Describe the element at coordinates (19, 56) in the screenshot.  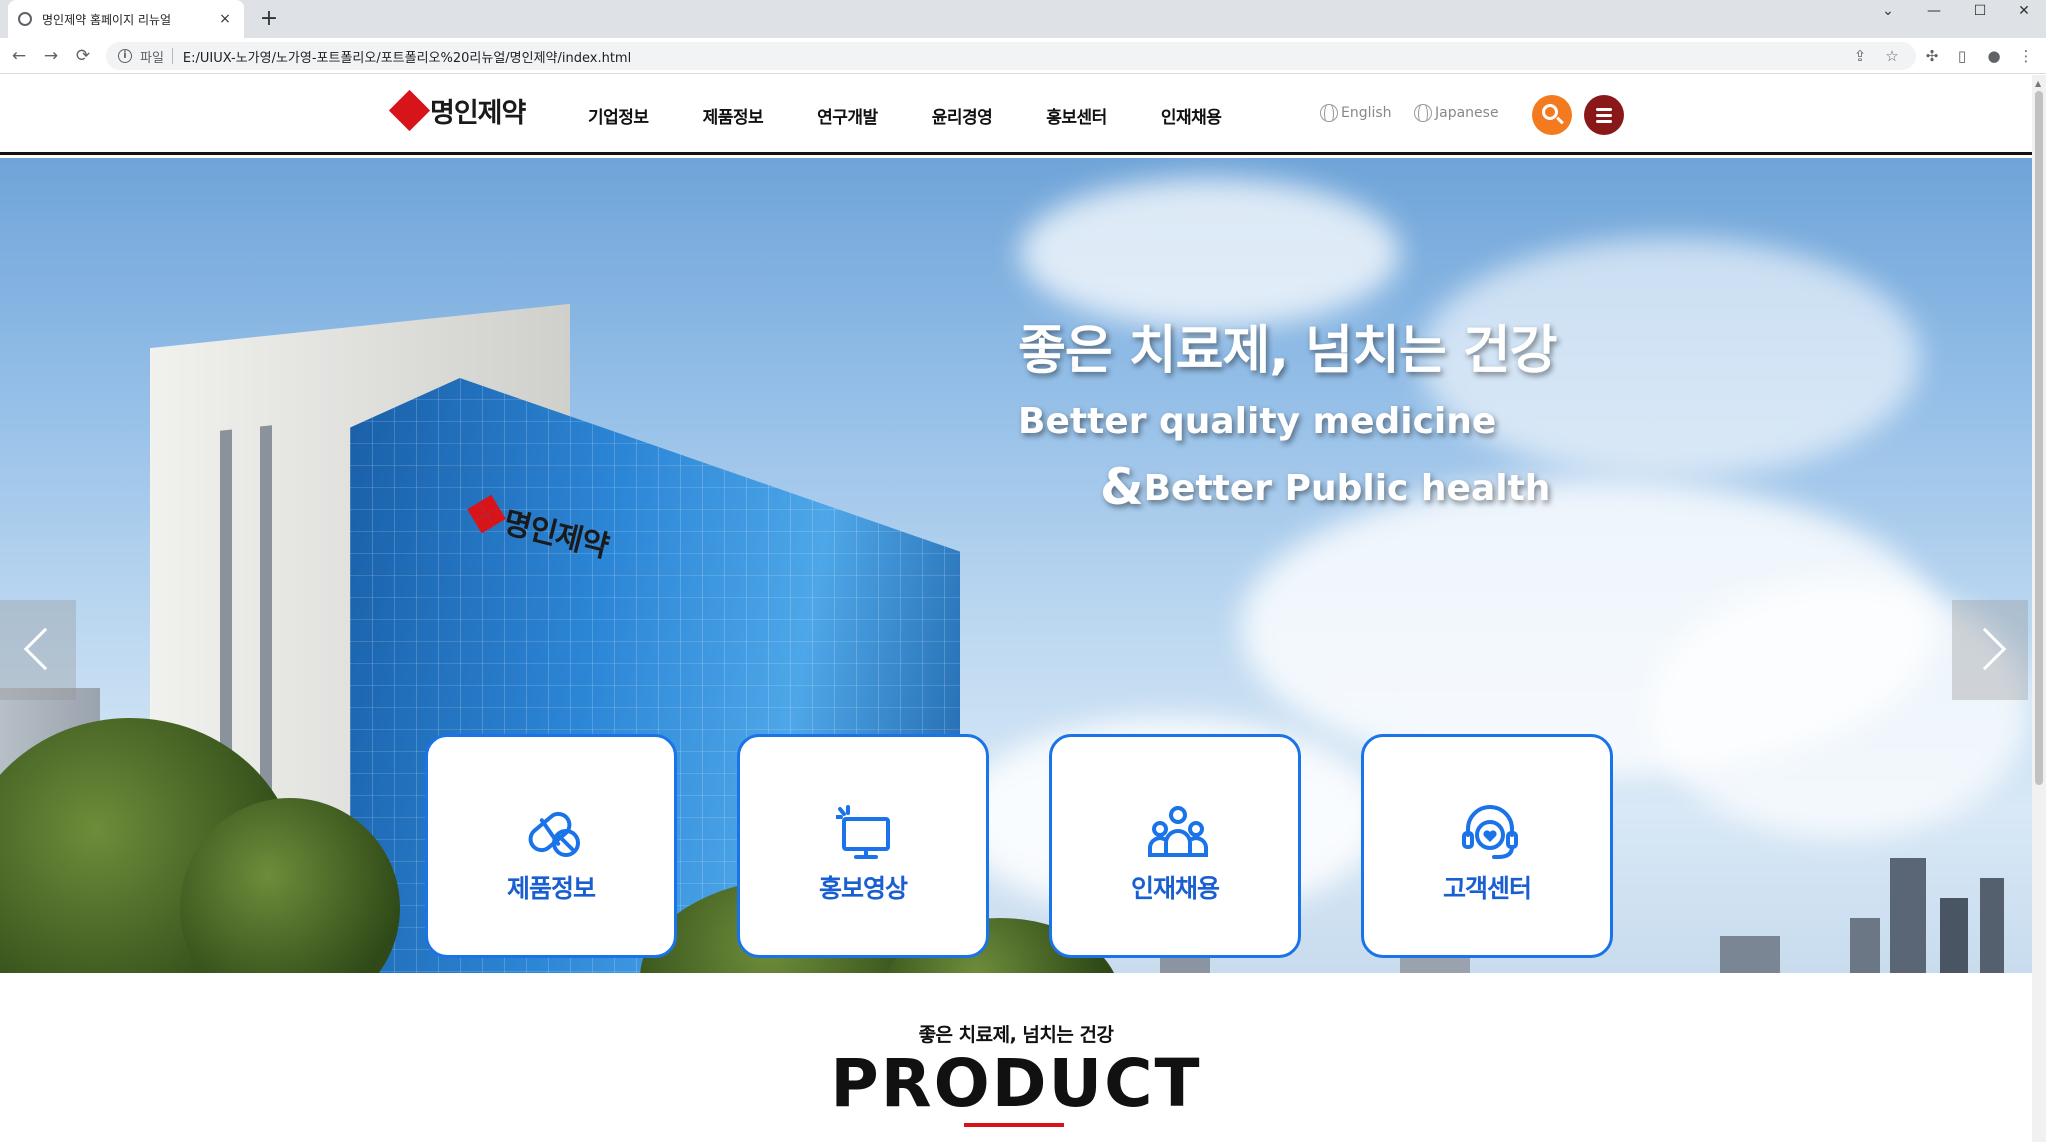
I see `back-button: ←` at that location.